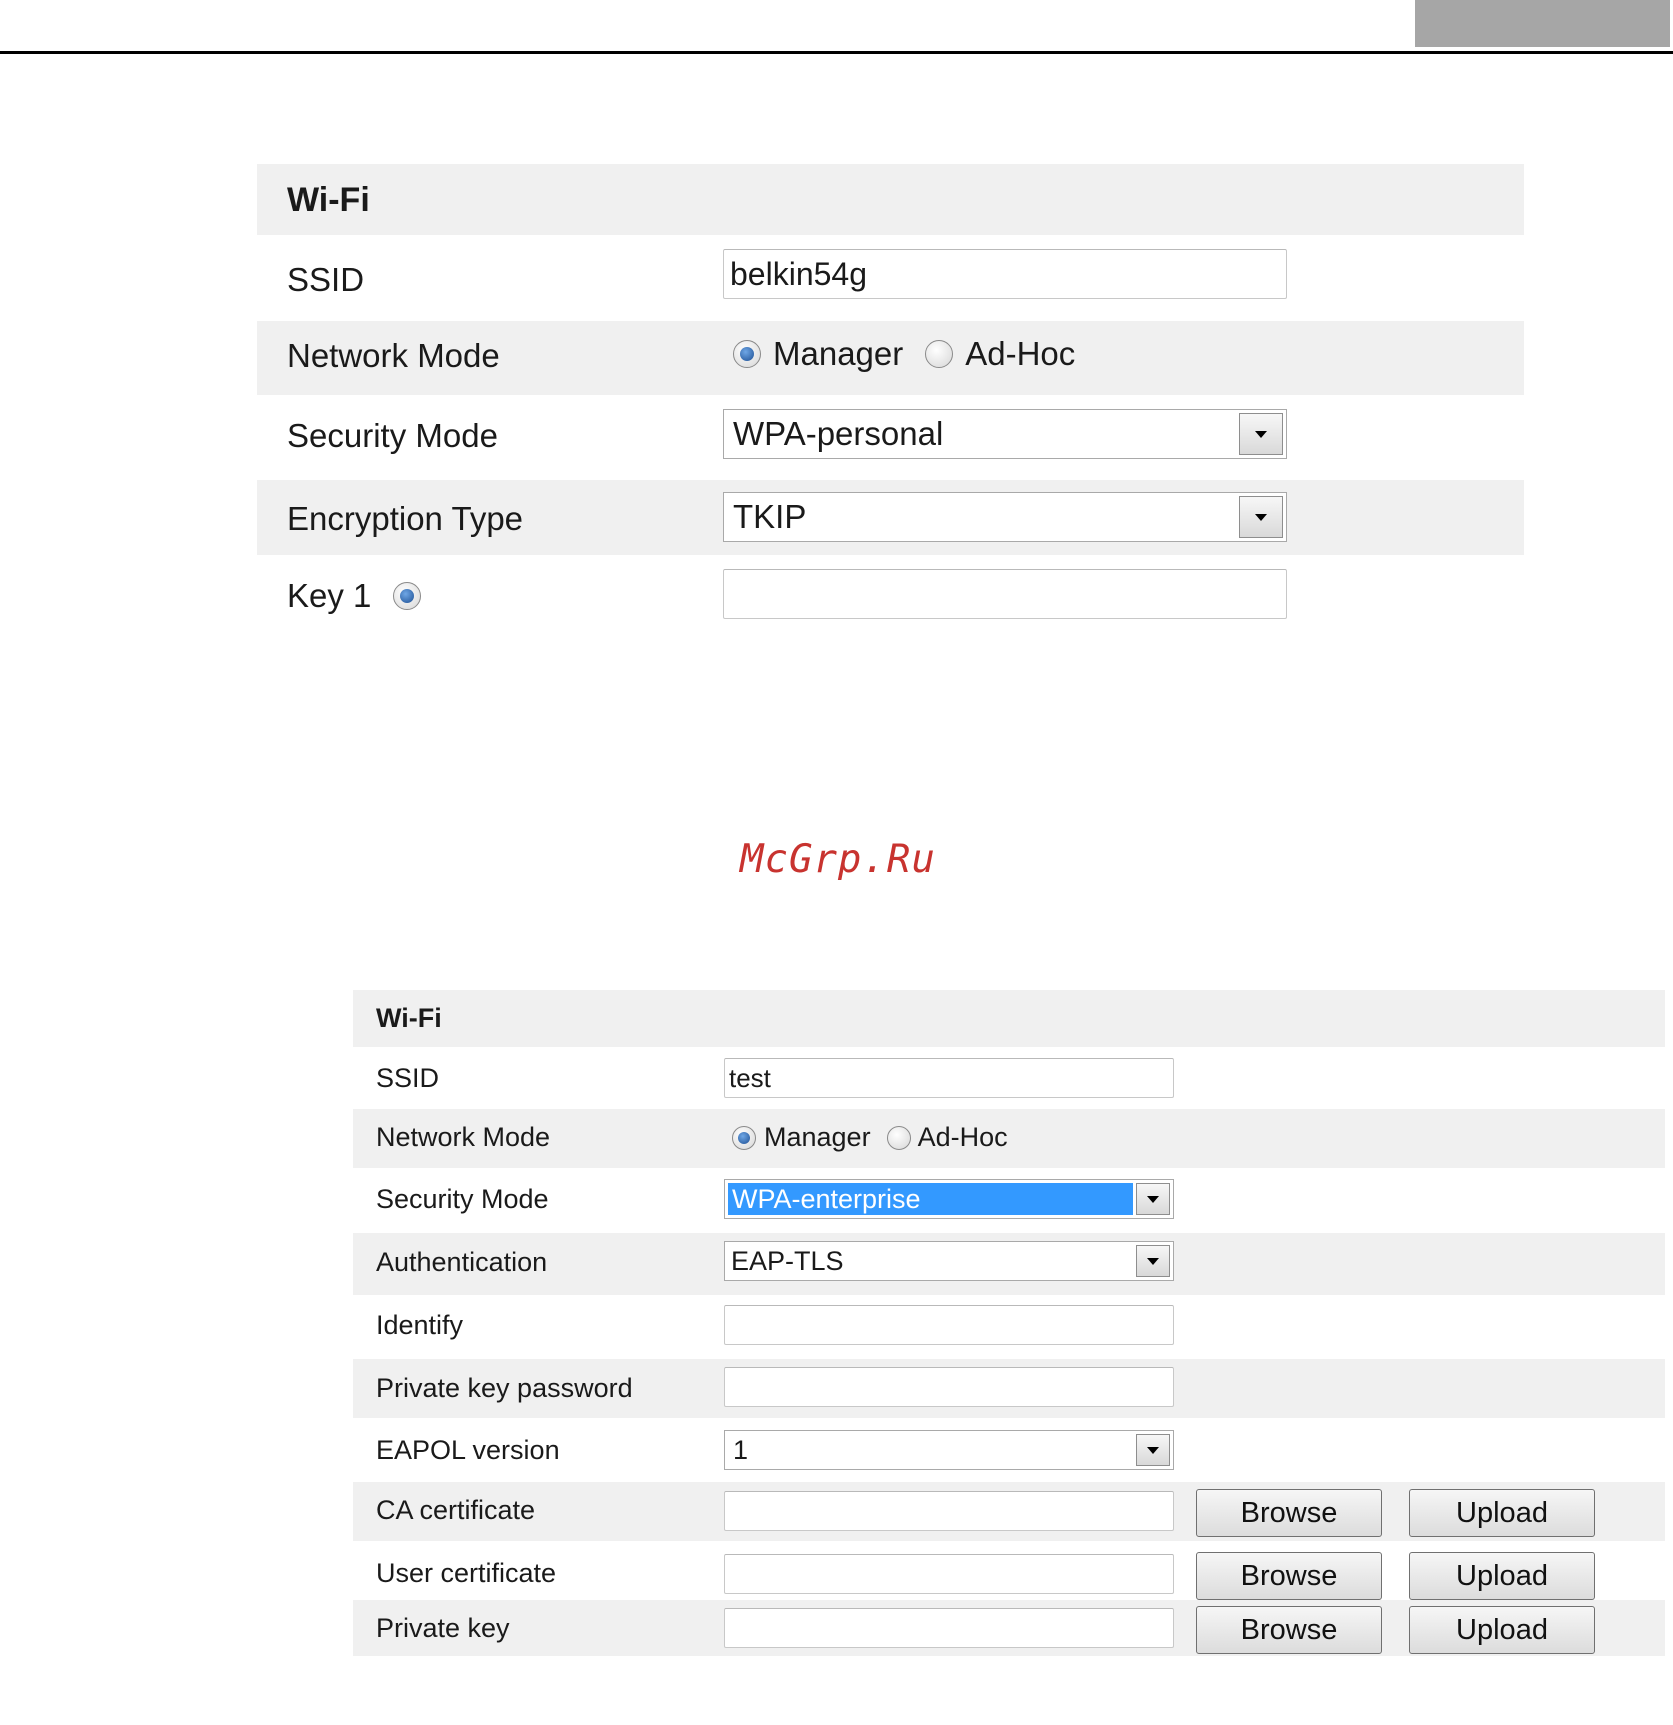 This screenshot has height=1725, width=1673. Describe the element at coordinates (949, 1387) in the screenshot. I see `private-key-password-input` at that location.